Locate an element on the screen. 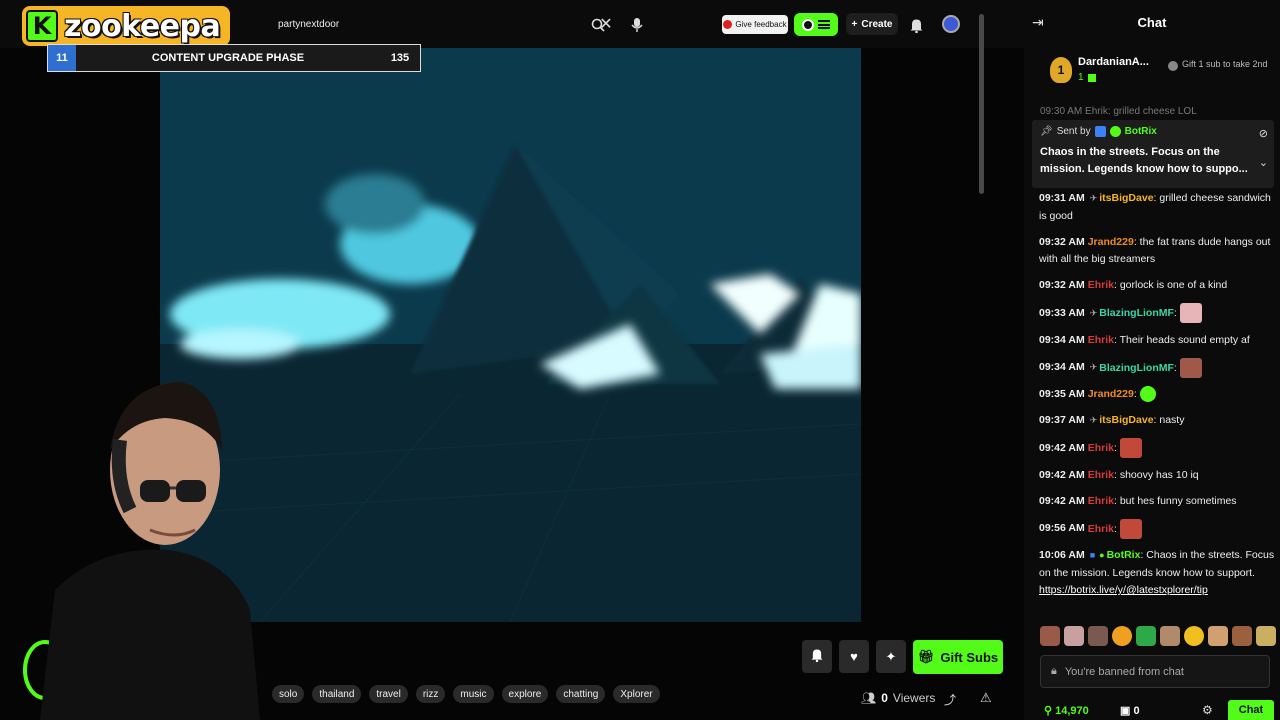  gear-icon: ⚙ is located at coordinates (1207, 710).